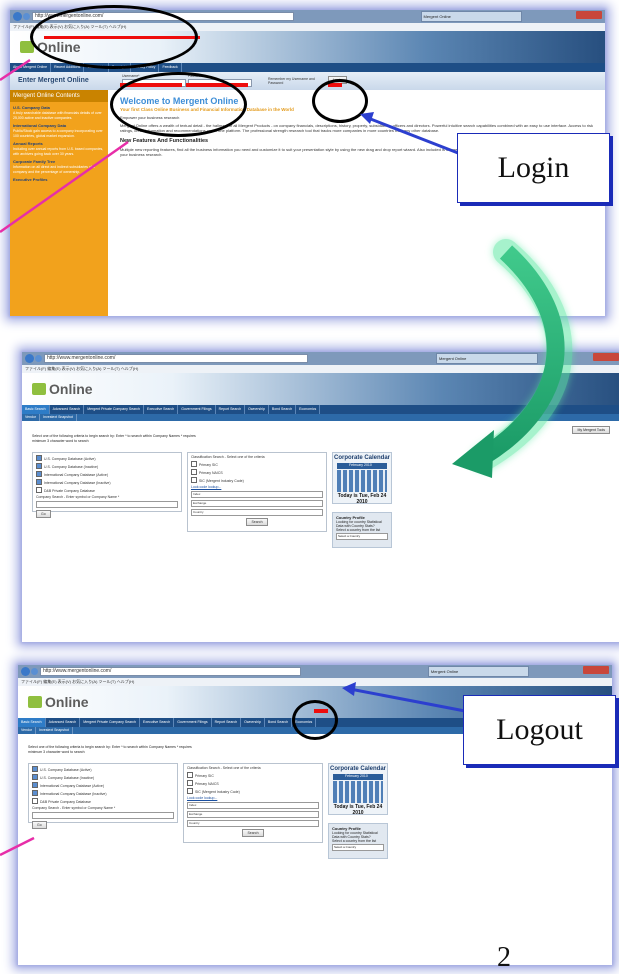 Image resolution: width=619 pixels, height=974 pixels. Describe the element at coordinates (504, 957) in the screenshot. I see `page-number: 2` at that location.